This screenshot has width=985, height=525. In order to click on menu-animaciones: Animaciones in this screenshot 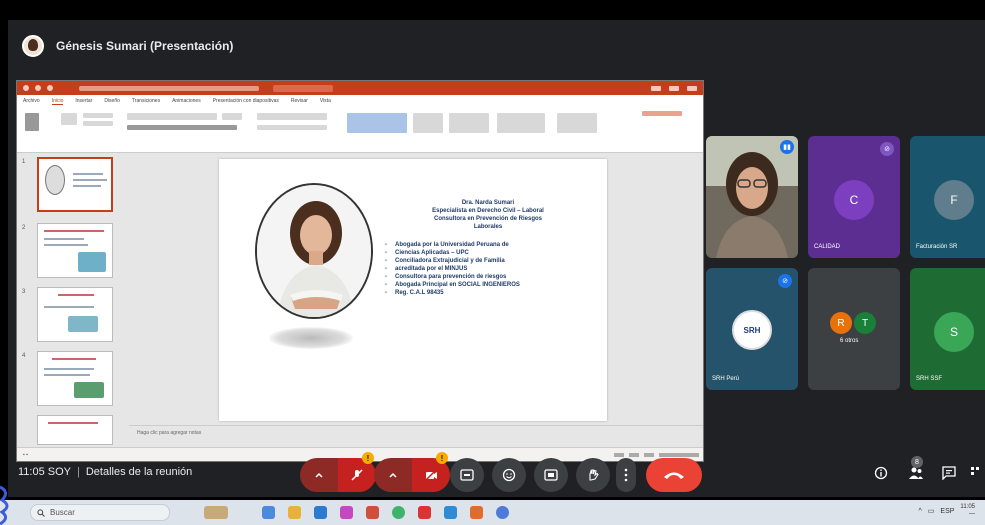, I will do `click(186, 101)`.